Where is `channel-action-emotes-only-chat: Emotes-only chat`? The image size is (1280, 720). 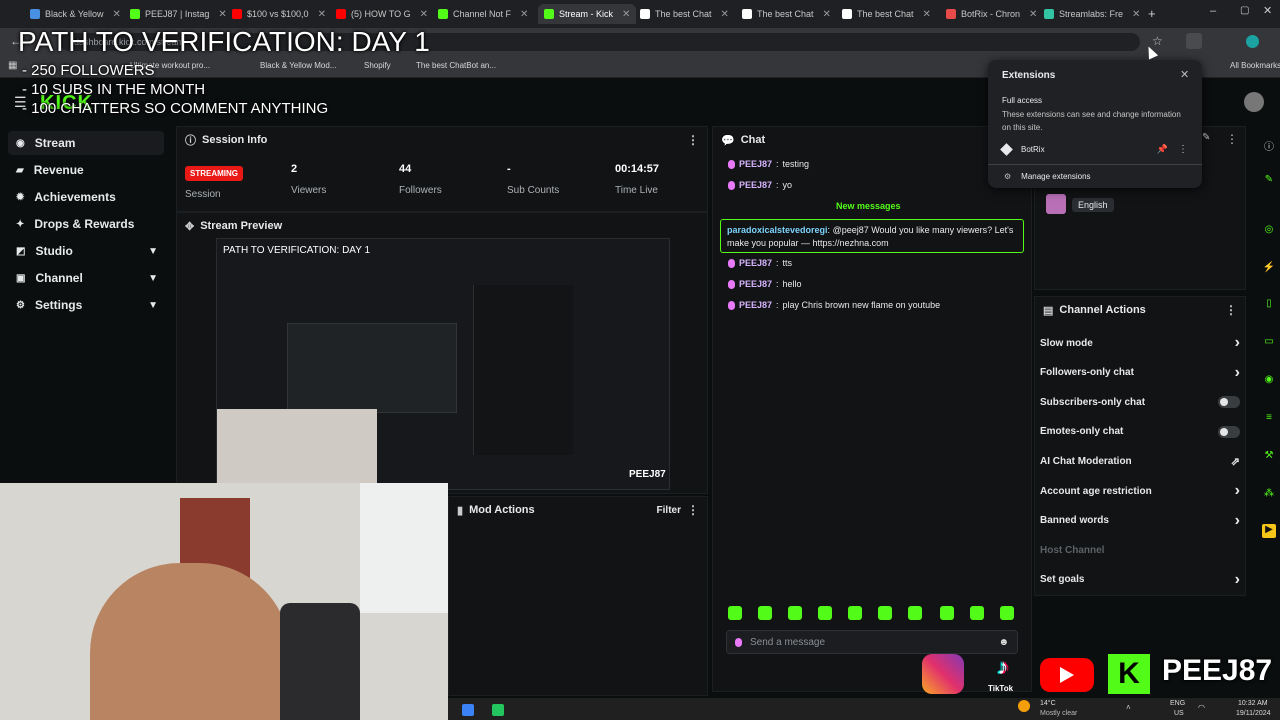 channel-action-emotes-only-chat: Emotes-only chat is located at coordinates (1140, 432).